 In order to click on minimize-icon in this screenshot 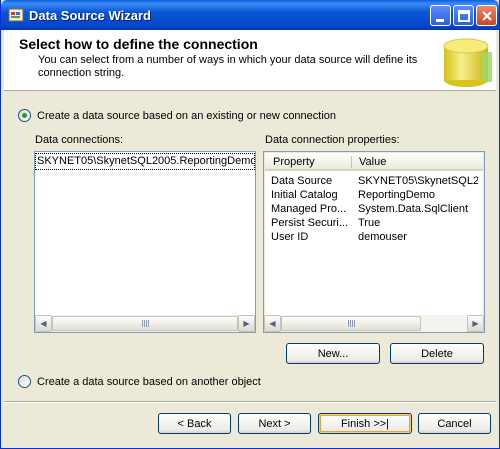, I will do `click(440, 20)`.